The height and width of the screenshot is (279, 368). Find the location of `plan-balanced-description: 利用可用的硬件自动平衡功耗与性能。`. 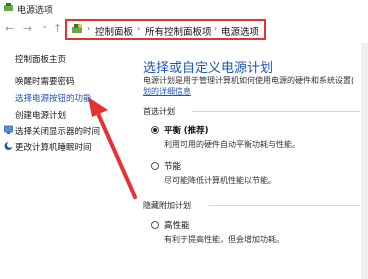

plan-balanced-description: 利用可用的硬件自动平衡功耗与性能。 is located at coordinates (232, 144).